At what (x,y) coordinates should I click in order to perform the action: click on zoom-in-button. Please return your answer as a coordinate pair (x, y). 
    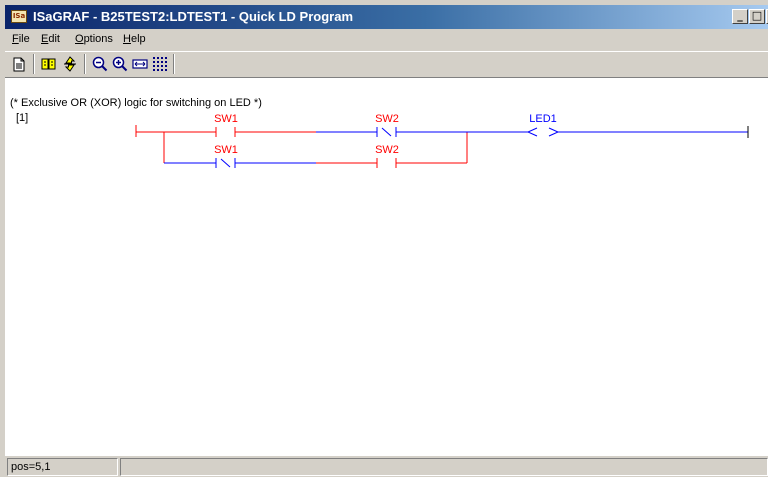
    Looking at the image, I should click on (119, 64).